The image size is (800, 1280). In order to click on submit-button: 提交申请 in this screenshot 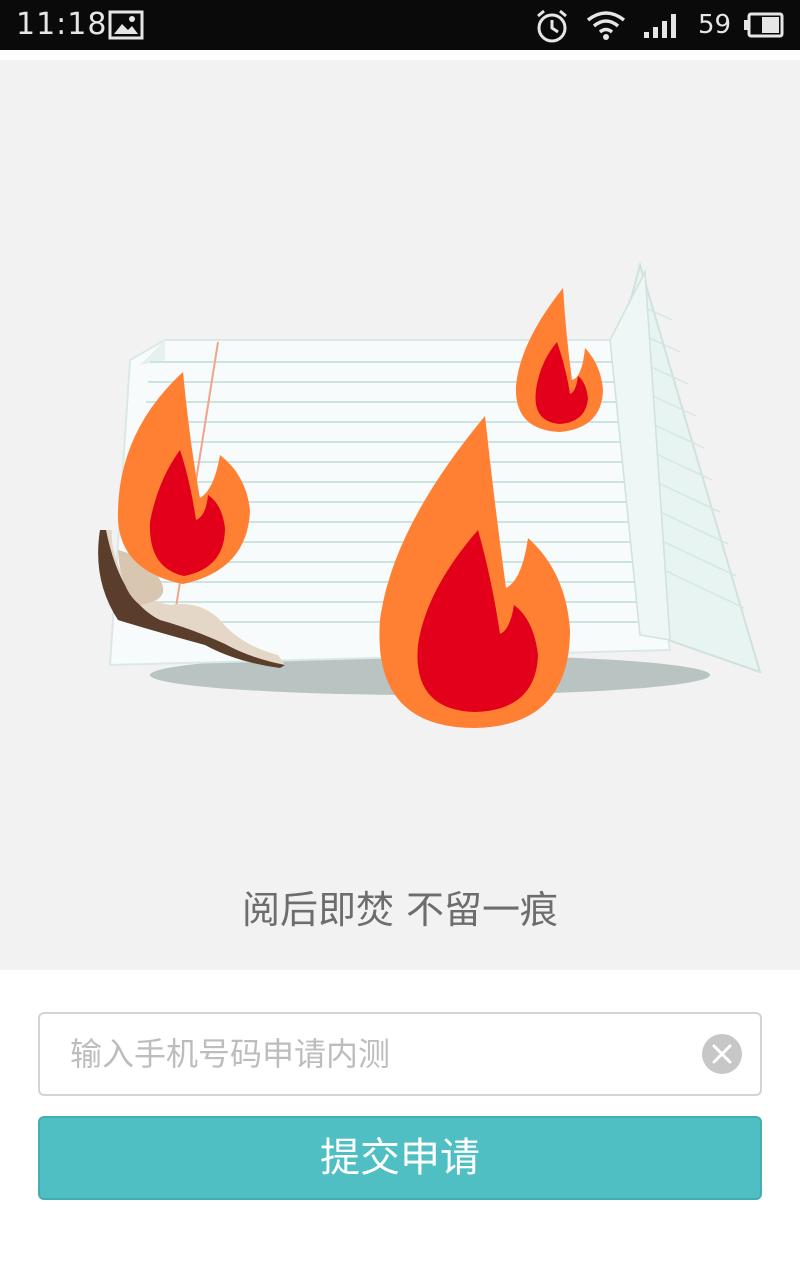, I will do `click(400, 1158)`.